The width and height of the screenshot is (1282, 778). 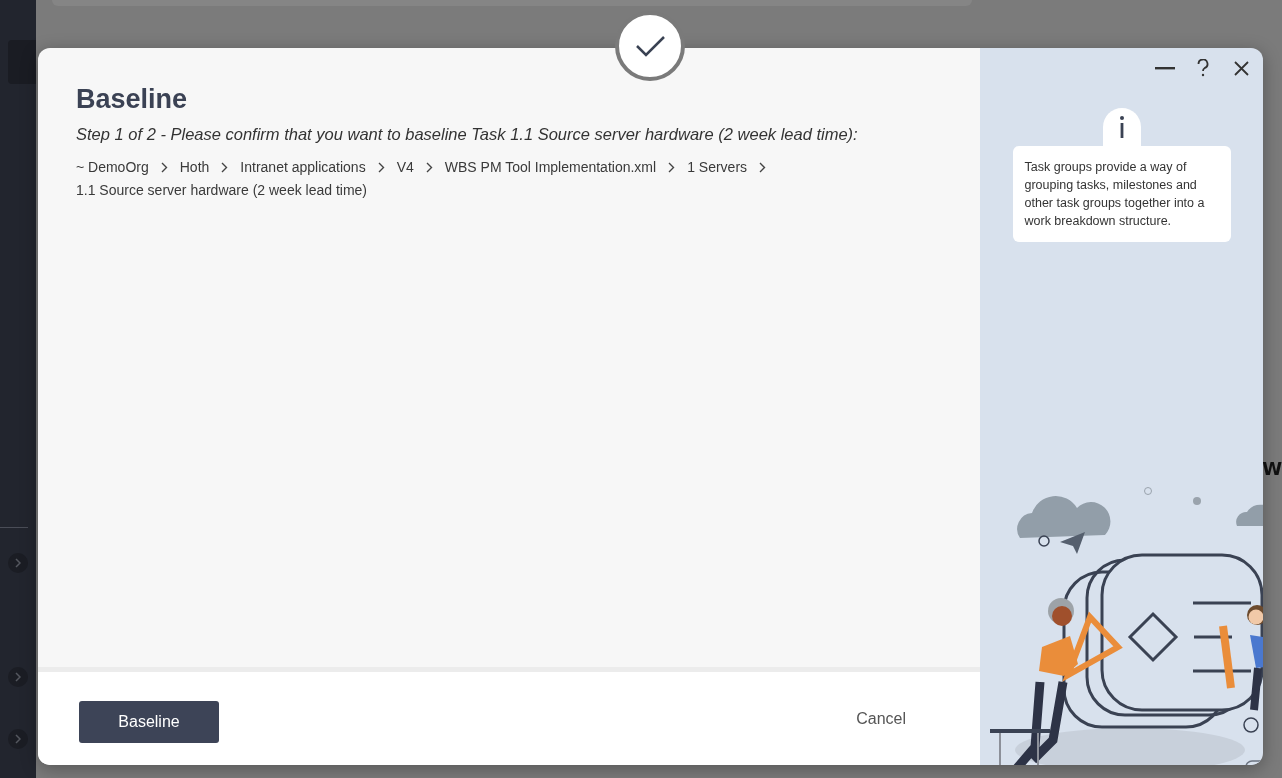 I want to click on help-text: Task groups provide a way of grouping tasks, milestones and other task groups together into a work breakdown structure., so click(x=1121, y=194).